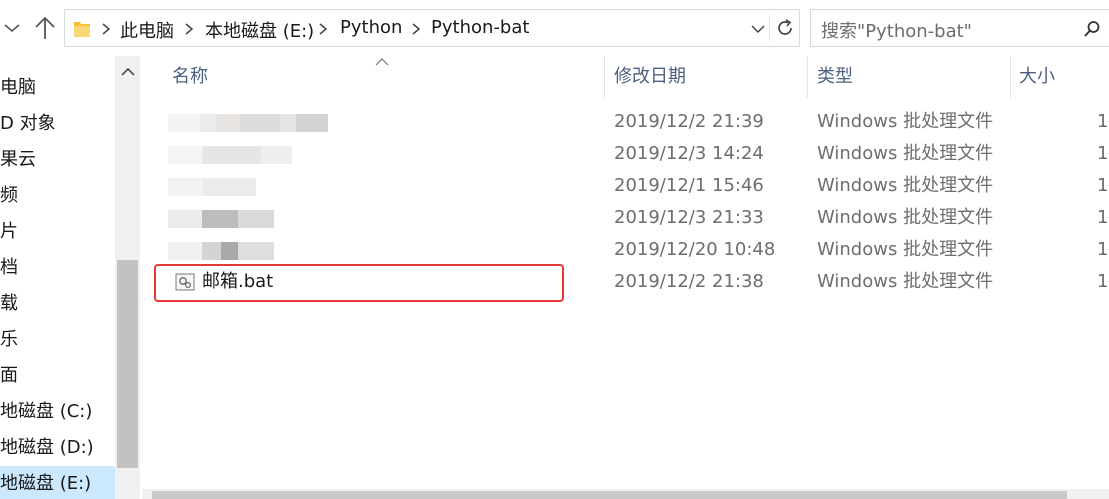  Describe the element at coordinates (689, 185) in the screenshot. I see `file-modified: 2019/12/1 15:46` at that location.